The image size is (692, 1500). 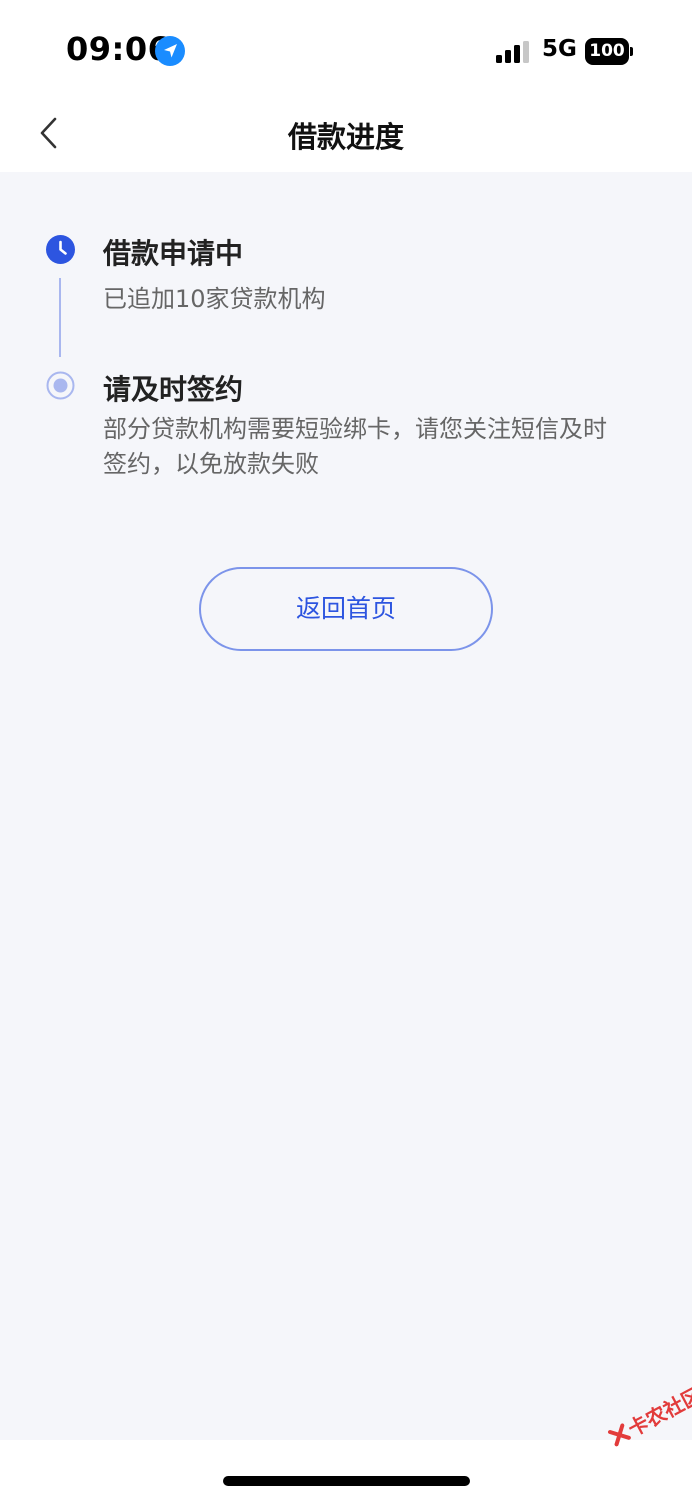 I want to click on status-bar: 09:06 5G 100, so click(x=346, y=48).